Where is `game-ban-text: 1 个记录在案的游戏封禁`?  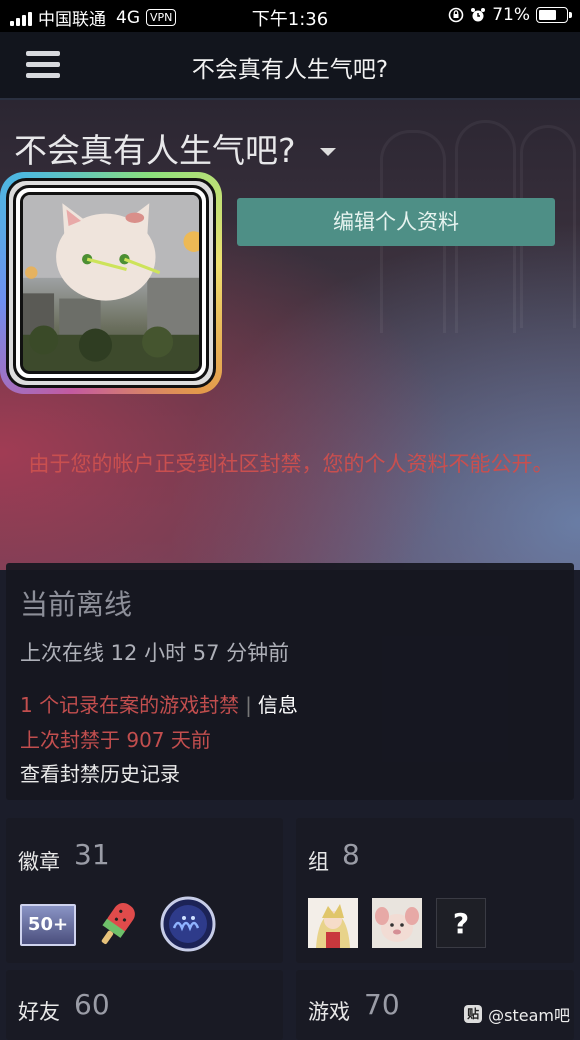
game-ban-text: 1 个记录在案的游戏封禁 is located at coordinates (130, 705).